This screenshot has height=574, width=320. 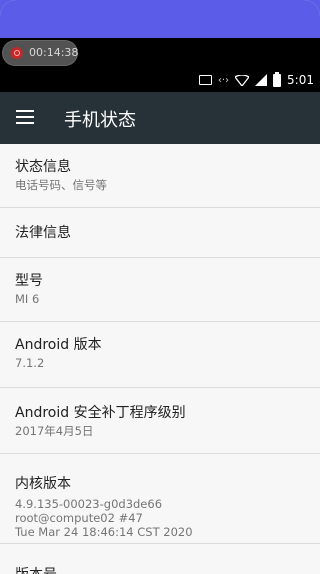 What do you see at coordinates (277, 79) in the screenshot?
I see `battery-icon` at bounding box center [277, 79].